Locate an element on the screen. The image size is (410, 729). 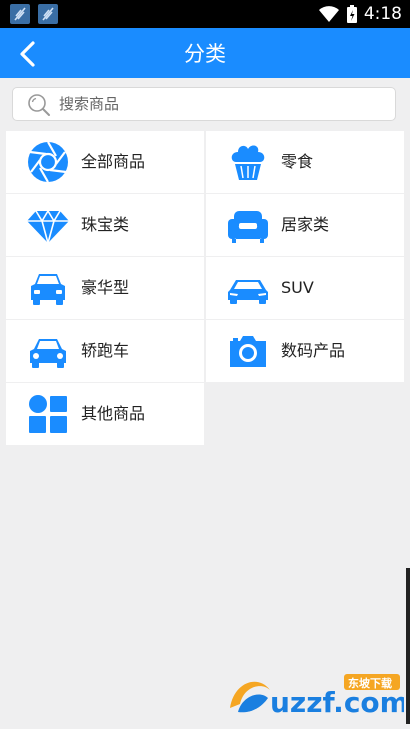
category-label: 轿跑车 is located at coordinates (105, 350).